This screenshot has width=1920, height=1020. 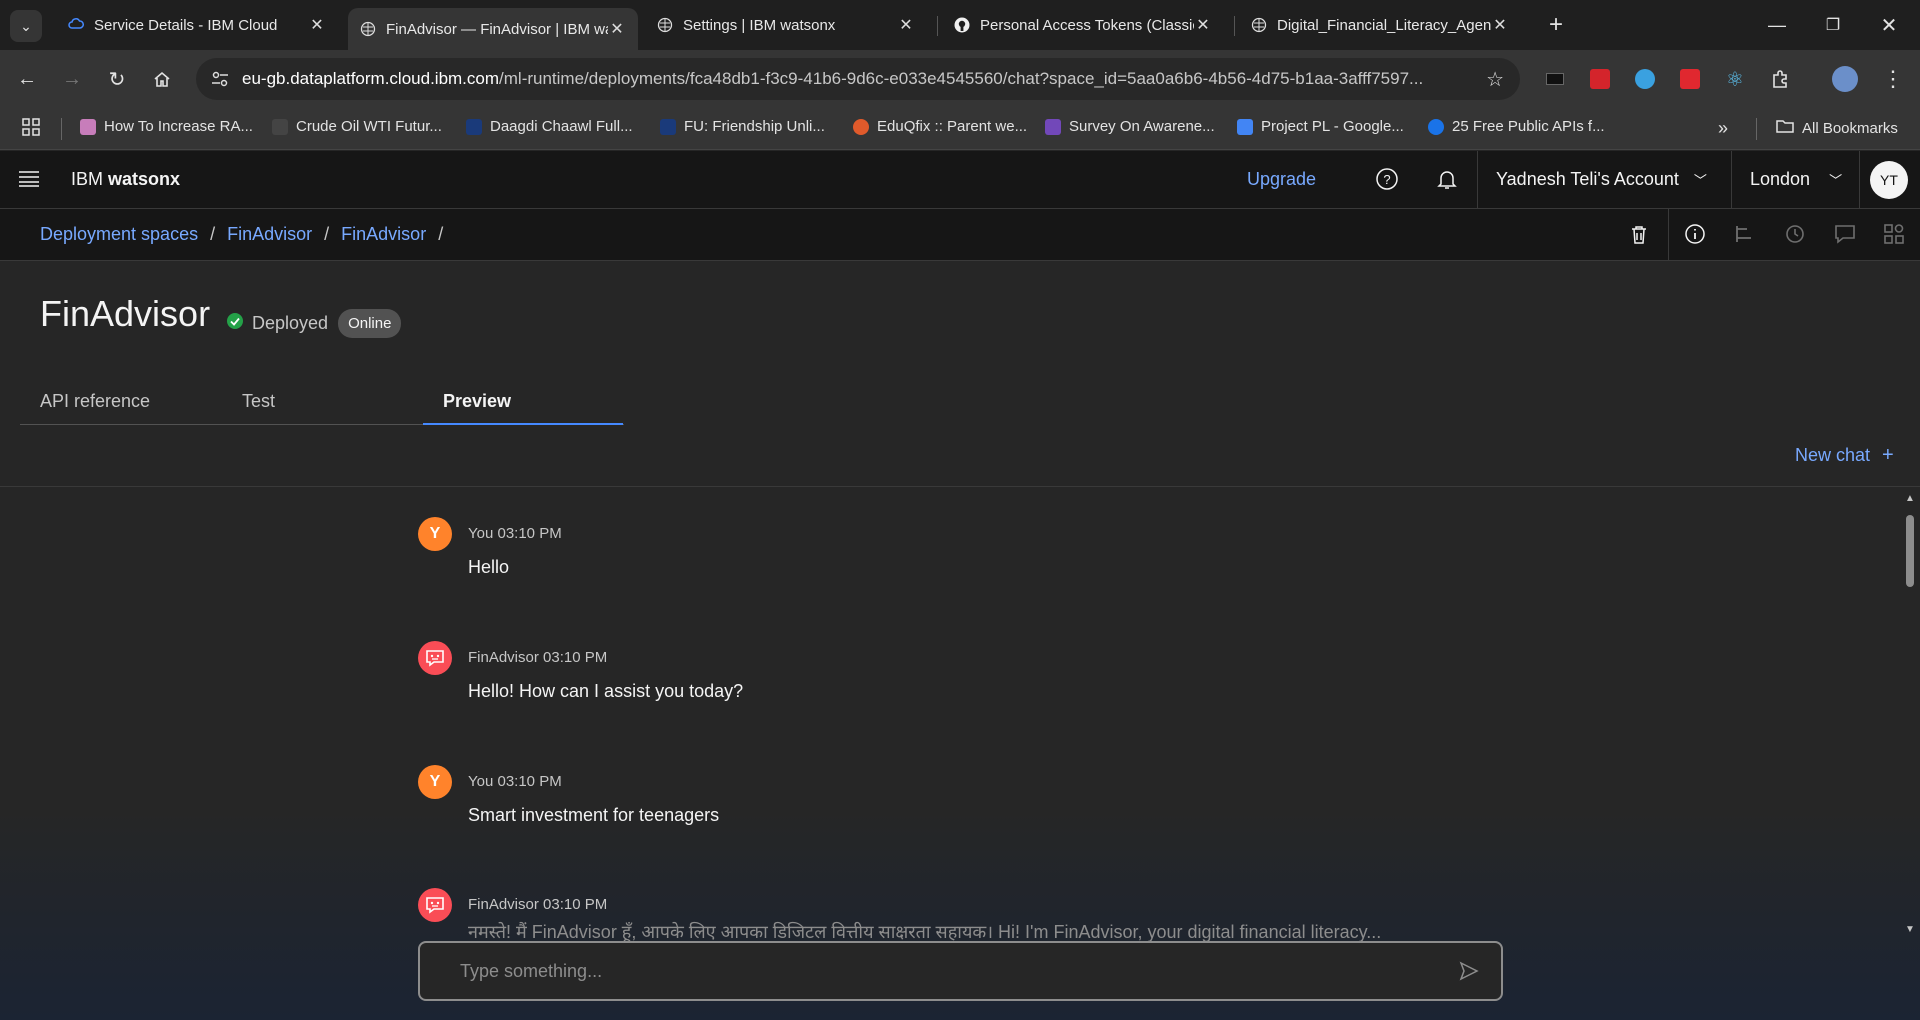 I want to click on message-meta: You 03:10 PM, so click(x=515, y=781).